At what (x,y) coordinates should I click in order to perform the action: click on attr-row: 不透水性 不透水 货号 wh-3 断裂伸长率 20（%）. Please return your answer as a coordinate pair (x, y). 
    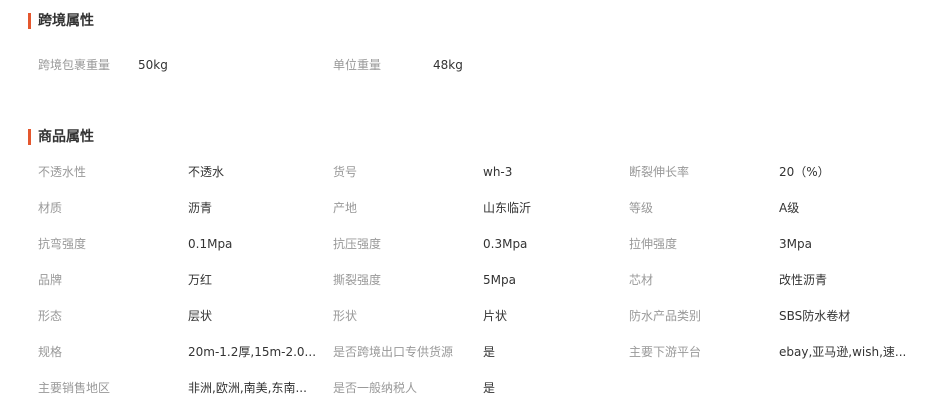
    Looking at the image, I should click on (466, 172).